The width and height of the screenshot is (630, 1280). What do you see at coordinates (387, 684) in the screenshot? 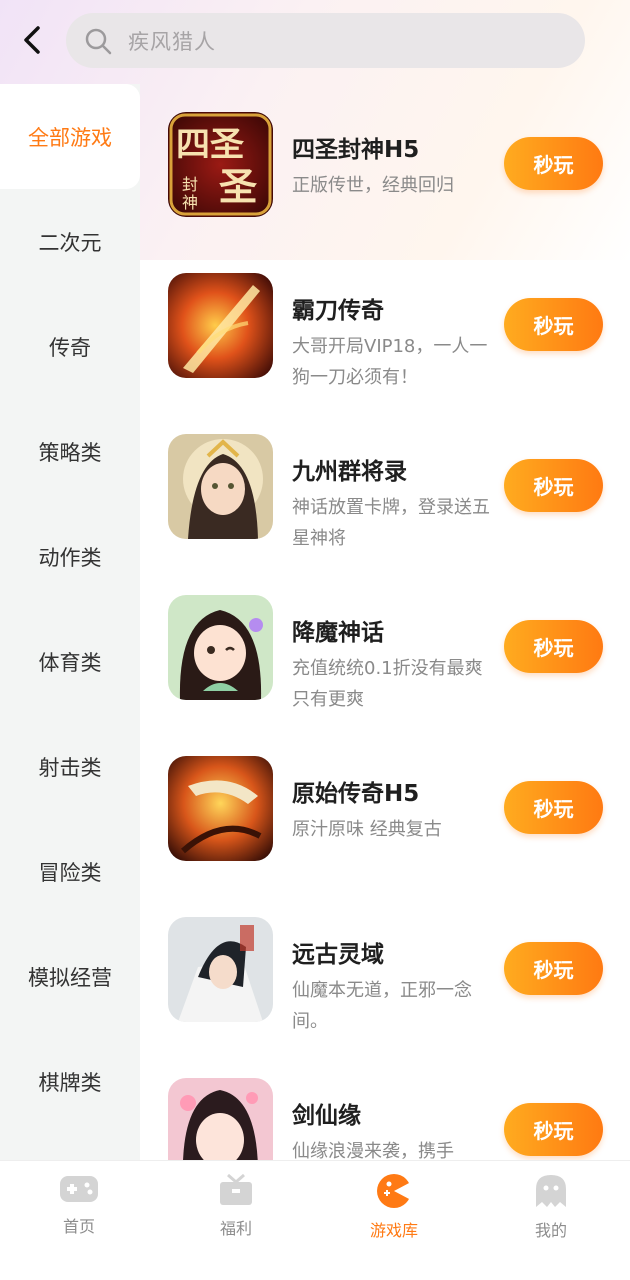
I see `game-description: 充值统统0.1折没有最爽只有更爽` at bounding box center [387, 684].